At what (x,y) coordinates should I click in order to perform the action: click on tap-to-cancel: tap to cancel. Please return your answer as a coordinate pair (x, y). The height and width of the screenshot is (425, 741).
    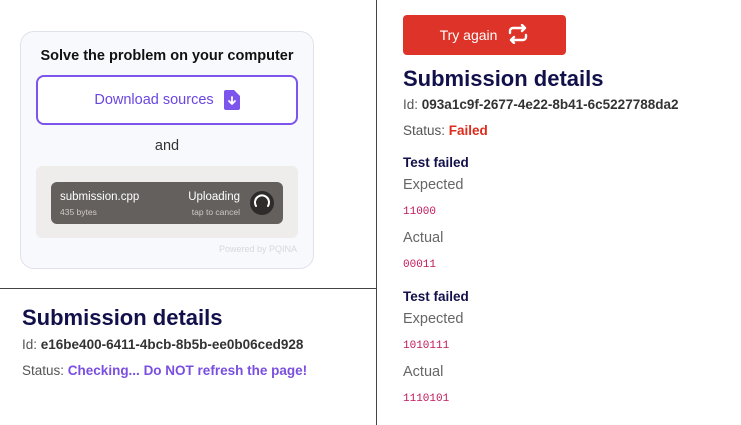
    Looking at the image, I should click on (216, 212).